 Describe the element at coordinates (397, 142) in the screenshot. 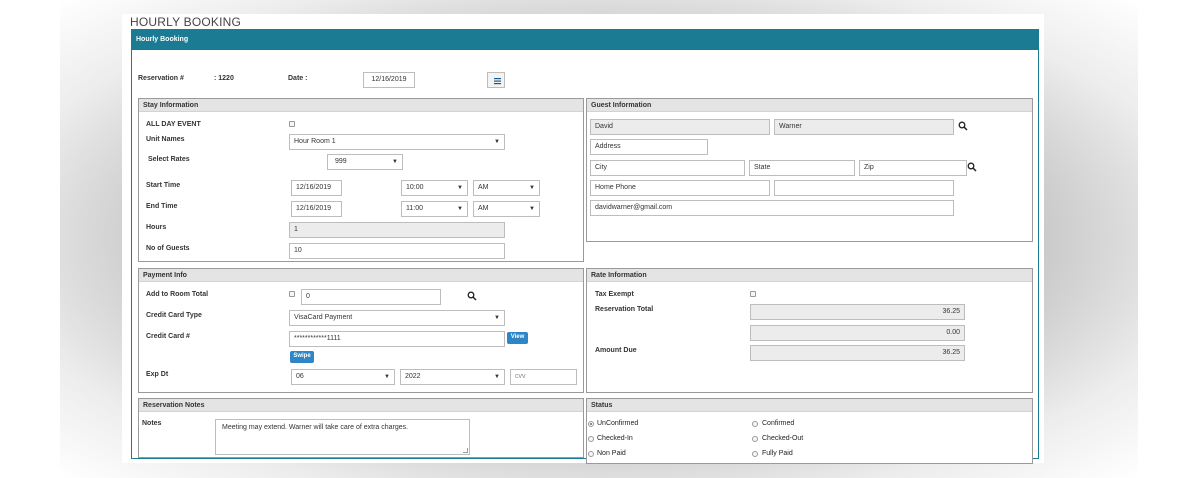

I see `unit-names-select: Hour Room 1 ▼` at that location.